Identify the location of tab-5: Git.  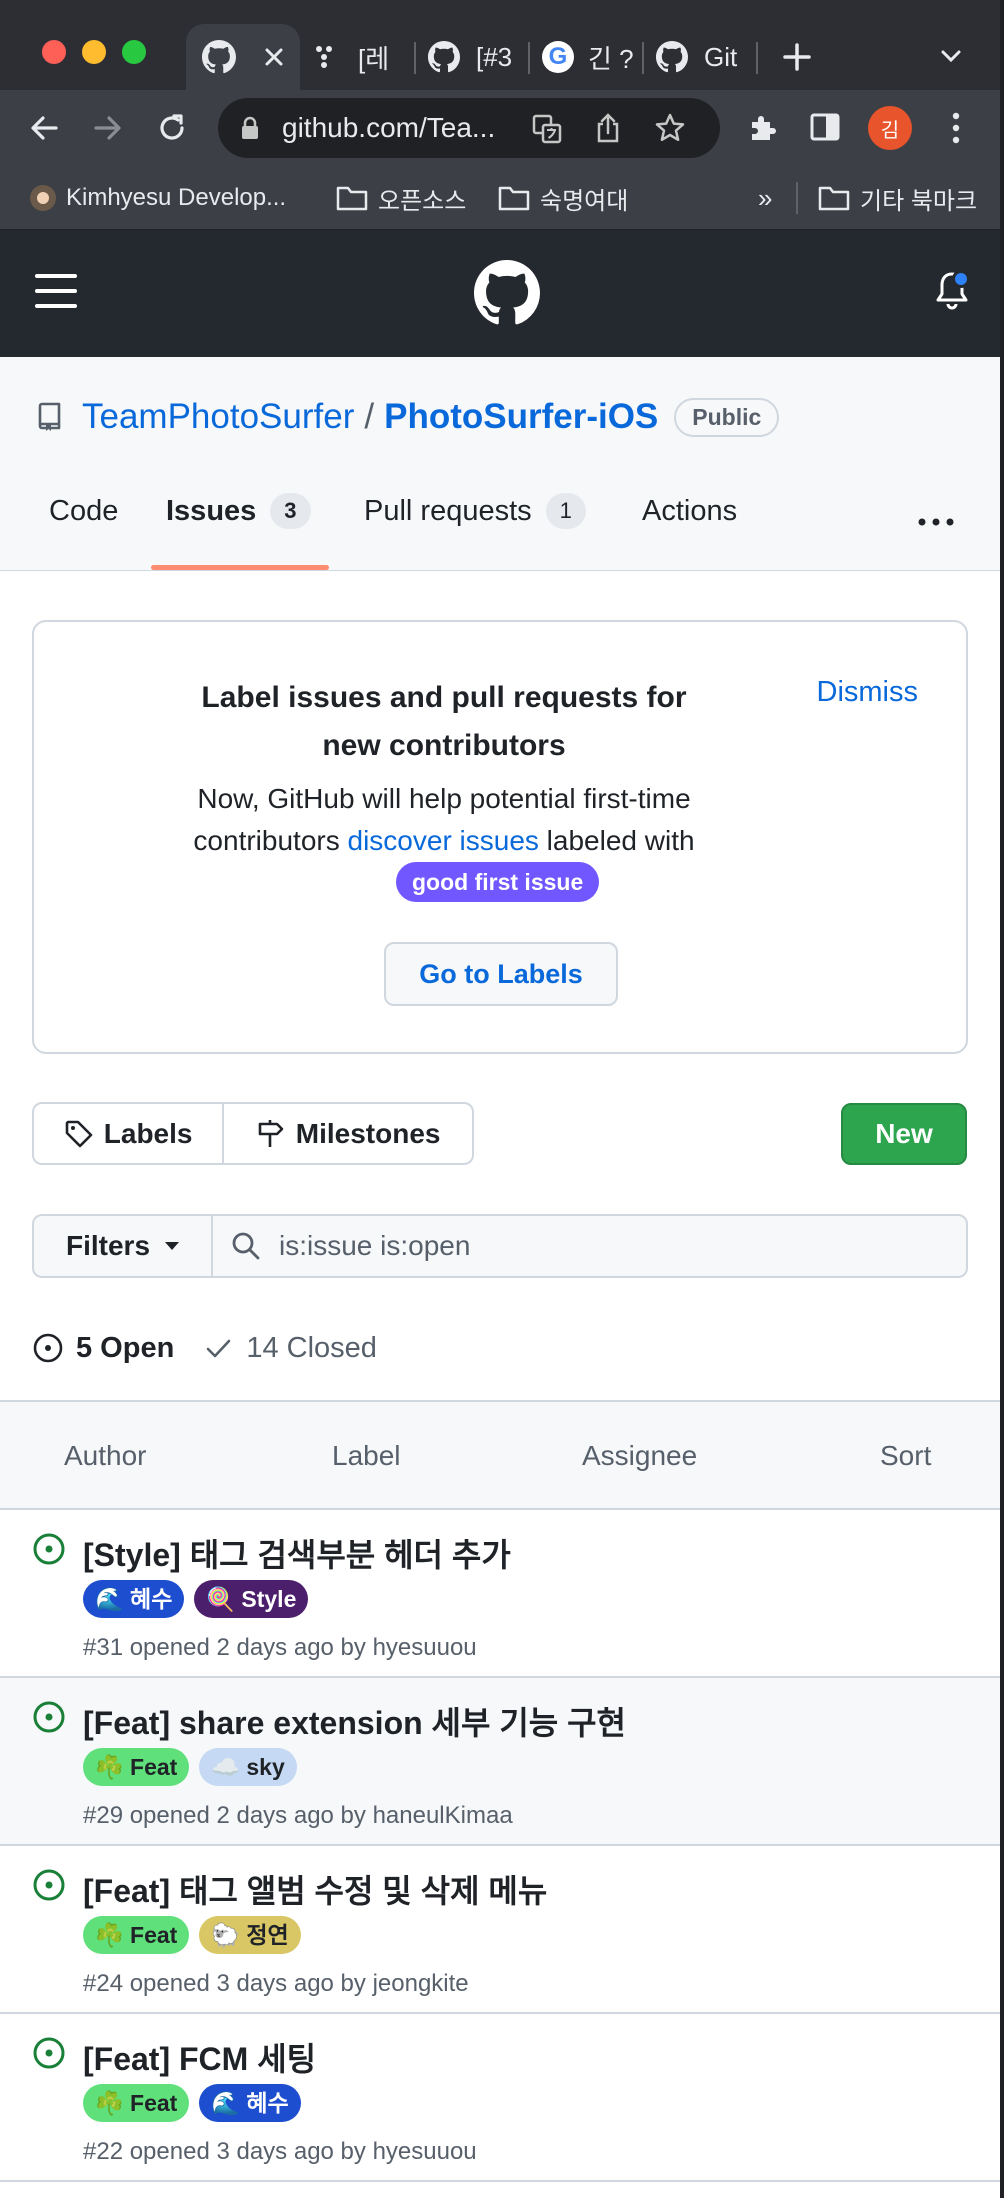
(706, 57).